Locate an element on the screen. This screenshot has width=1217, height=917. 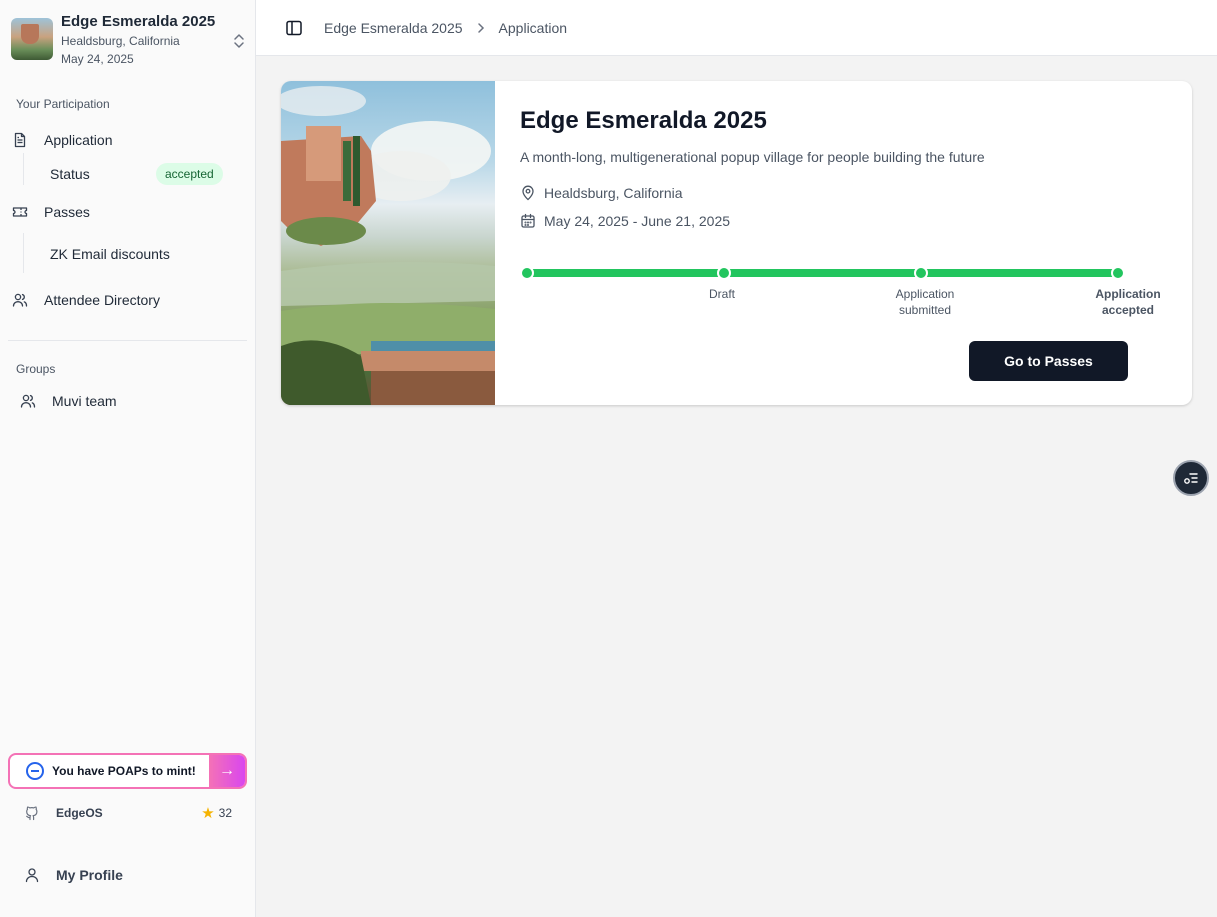
sidebar-item-attendee-directory: Attendee Directory is located at coordinates (128, 300).